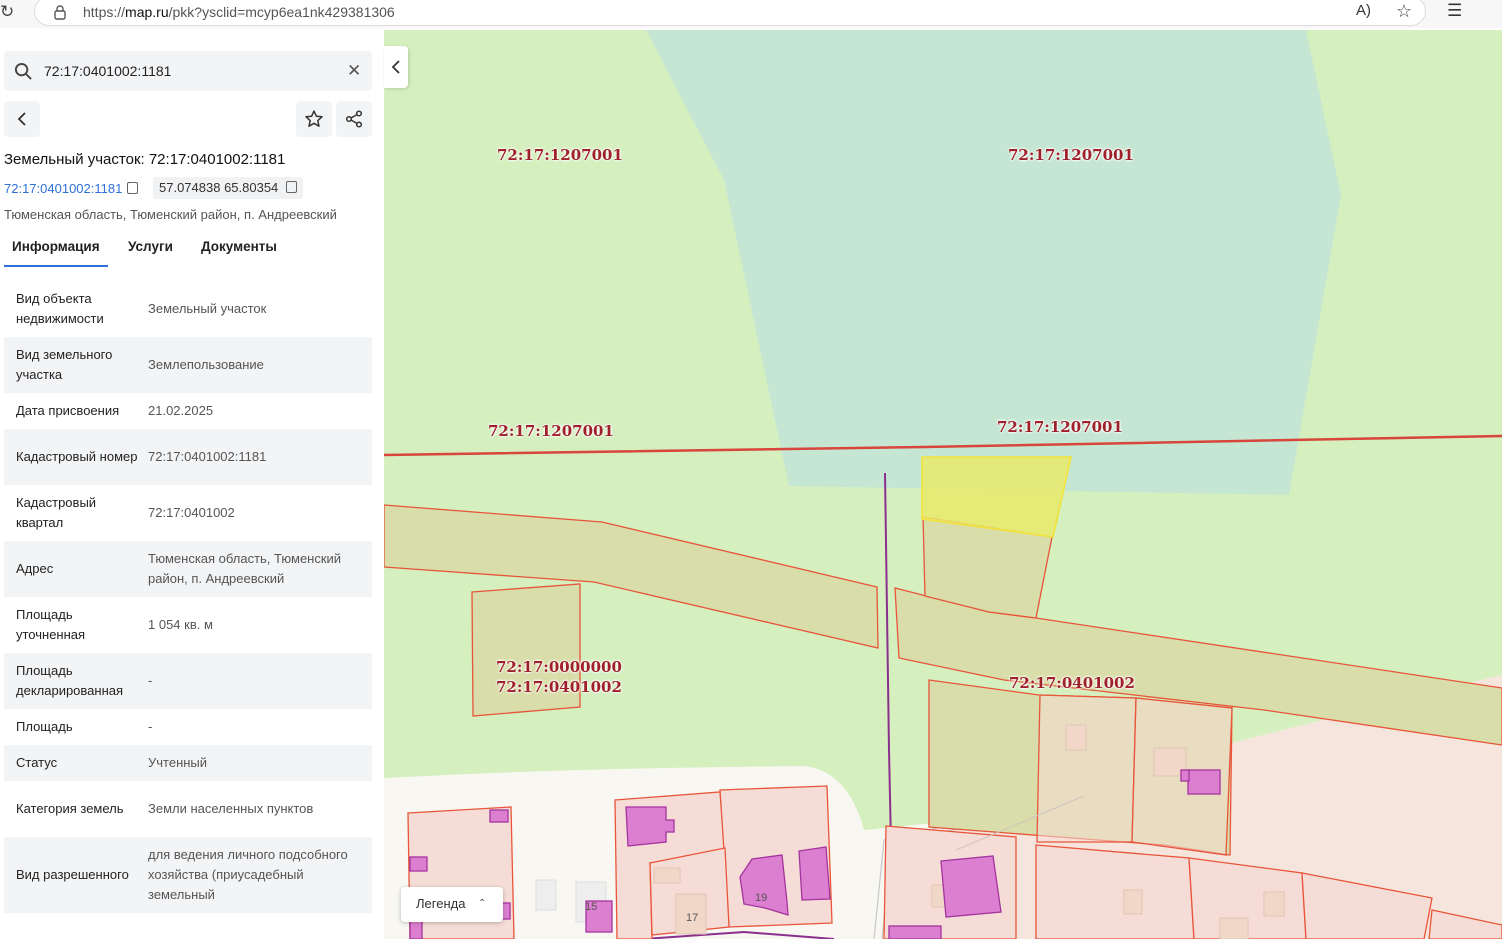  I want to click on tab-information: Информация, so click(56, 246).